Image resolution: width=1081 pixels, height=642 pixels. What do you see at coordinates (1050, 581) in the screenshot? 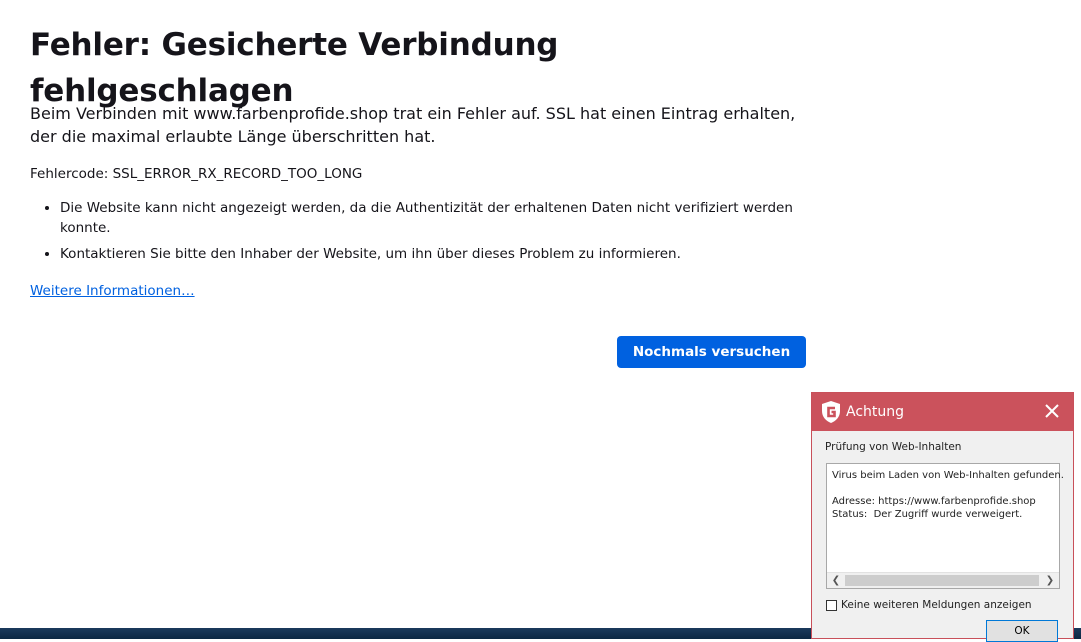
I see `scroll-right-icon: ❯` at bounding box center [1050, 581].